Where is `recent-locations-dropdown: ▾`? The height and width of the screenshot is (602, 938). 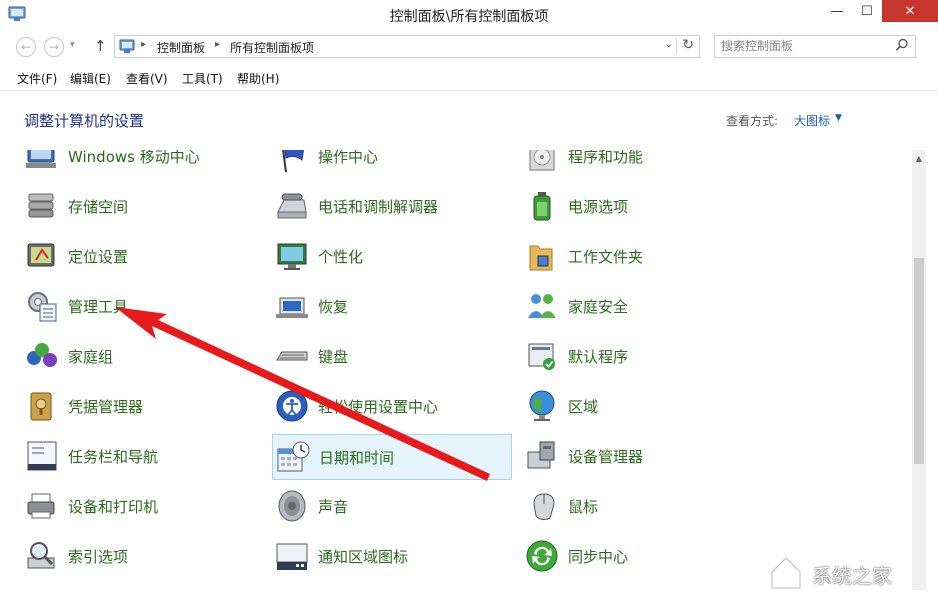 recent-locations-dropdown: ▾ is located at coordinates (72, 45).